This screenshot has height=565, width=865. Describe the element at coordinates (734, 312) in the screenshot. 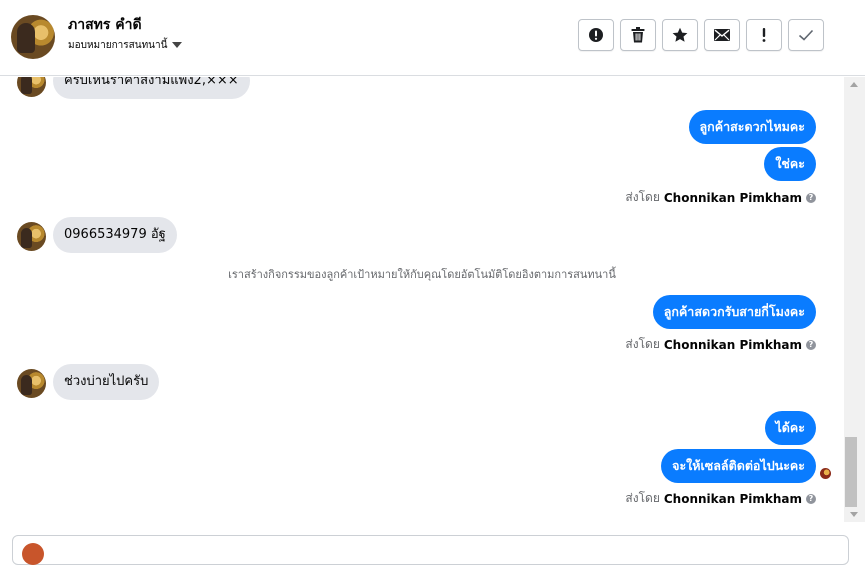

I see `outgoing-message: ลูกค้าสดวกรับสายกี่โมงคะ` at that location.